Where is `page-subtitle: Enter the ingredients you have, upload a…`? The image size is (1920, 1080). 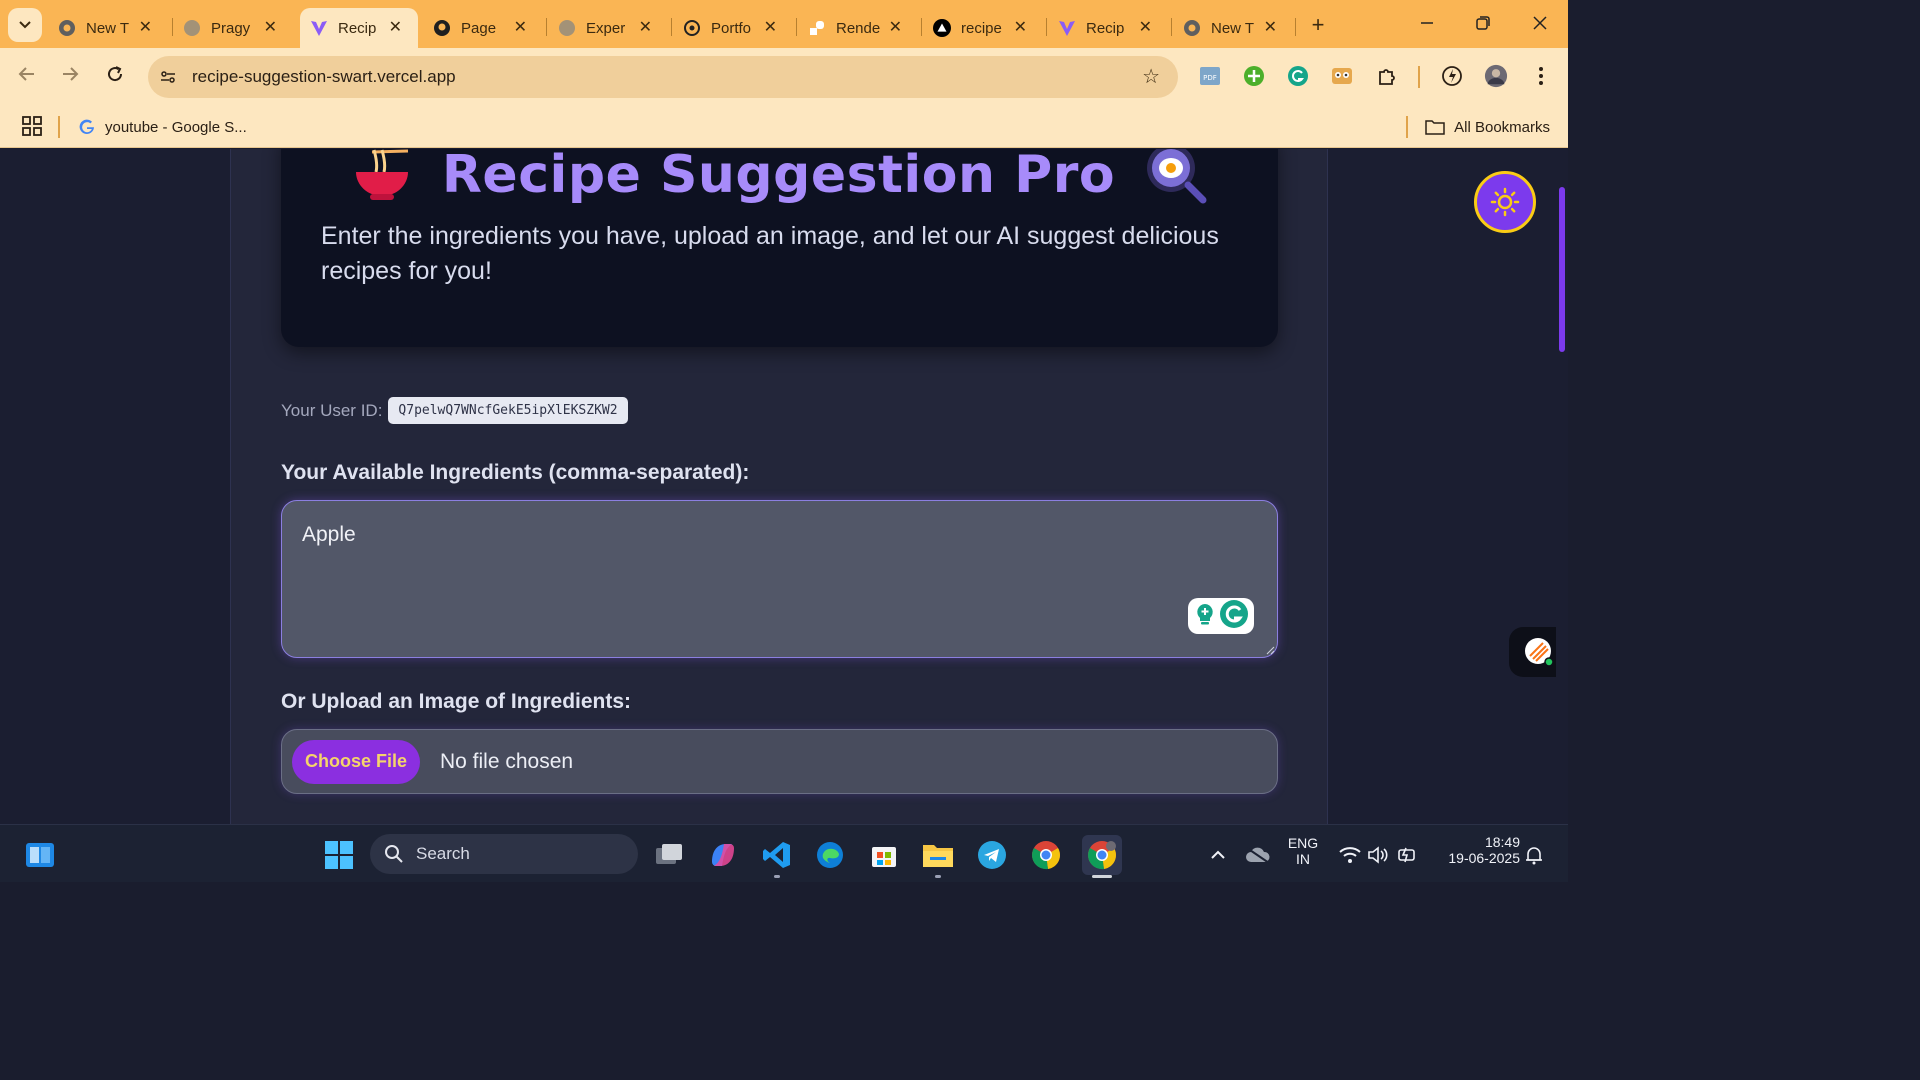 page-subtitle: Enter the ingredients you have, upload a… is located at coordinates (770, 253).